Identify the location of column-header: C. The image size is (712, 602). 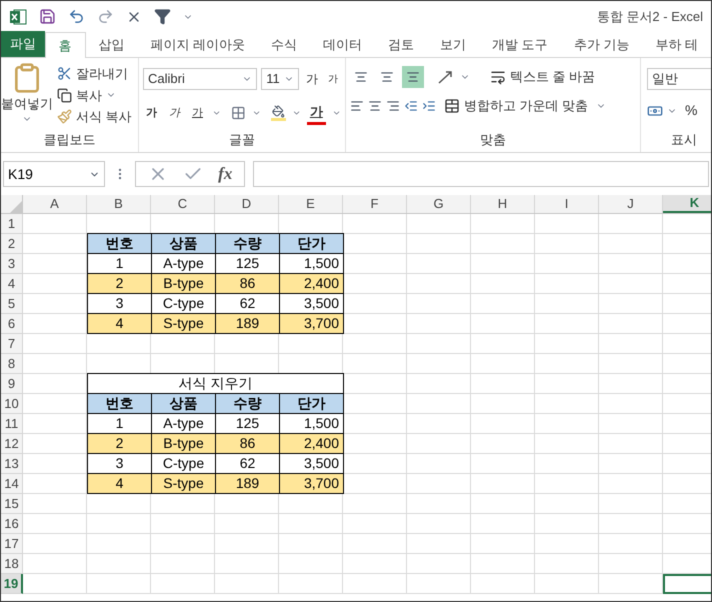
(183, 204).